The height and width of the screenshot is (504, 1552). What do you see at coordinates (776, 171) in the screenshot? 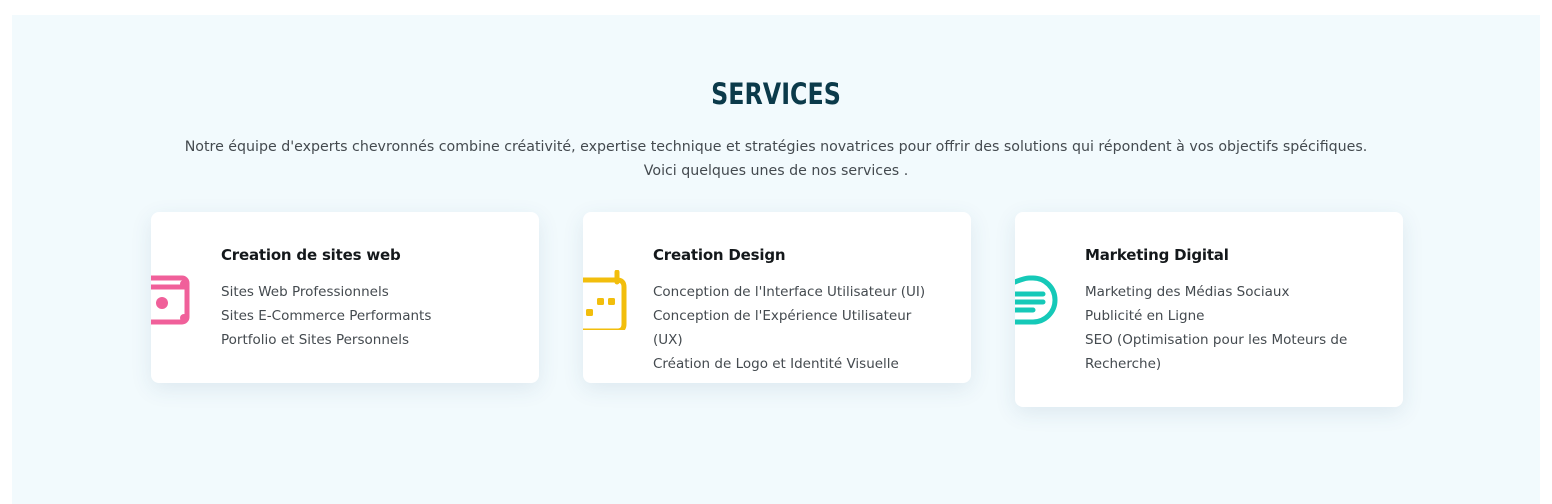
I see `intro-line-2: Voici quelques unes de nos services .` at bounding box center [776, 171].